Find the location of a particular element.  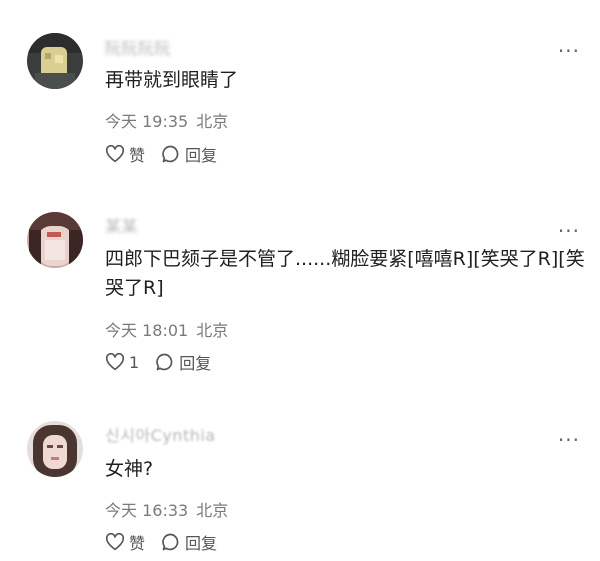

comment-content: 女神? is located at coordinates (345, 469).